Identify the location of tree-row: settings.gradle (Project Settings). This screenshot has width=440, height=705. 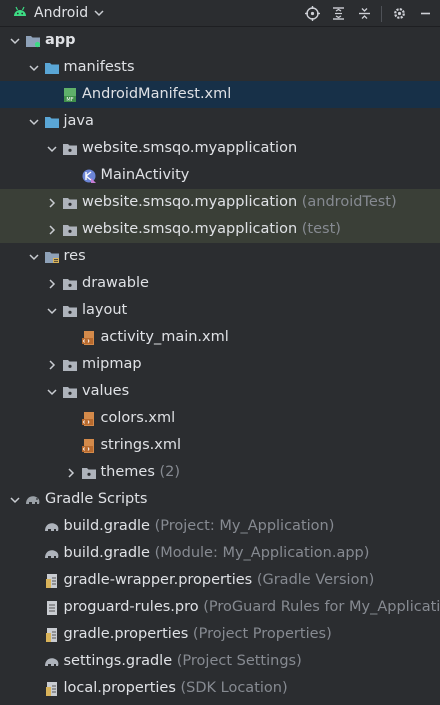
(220, 661).